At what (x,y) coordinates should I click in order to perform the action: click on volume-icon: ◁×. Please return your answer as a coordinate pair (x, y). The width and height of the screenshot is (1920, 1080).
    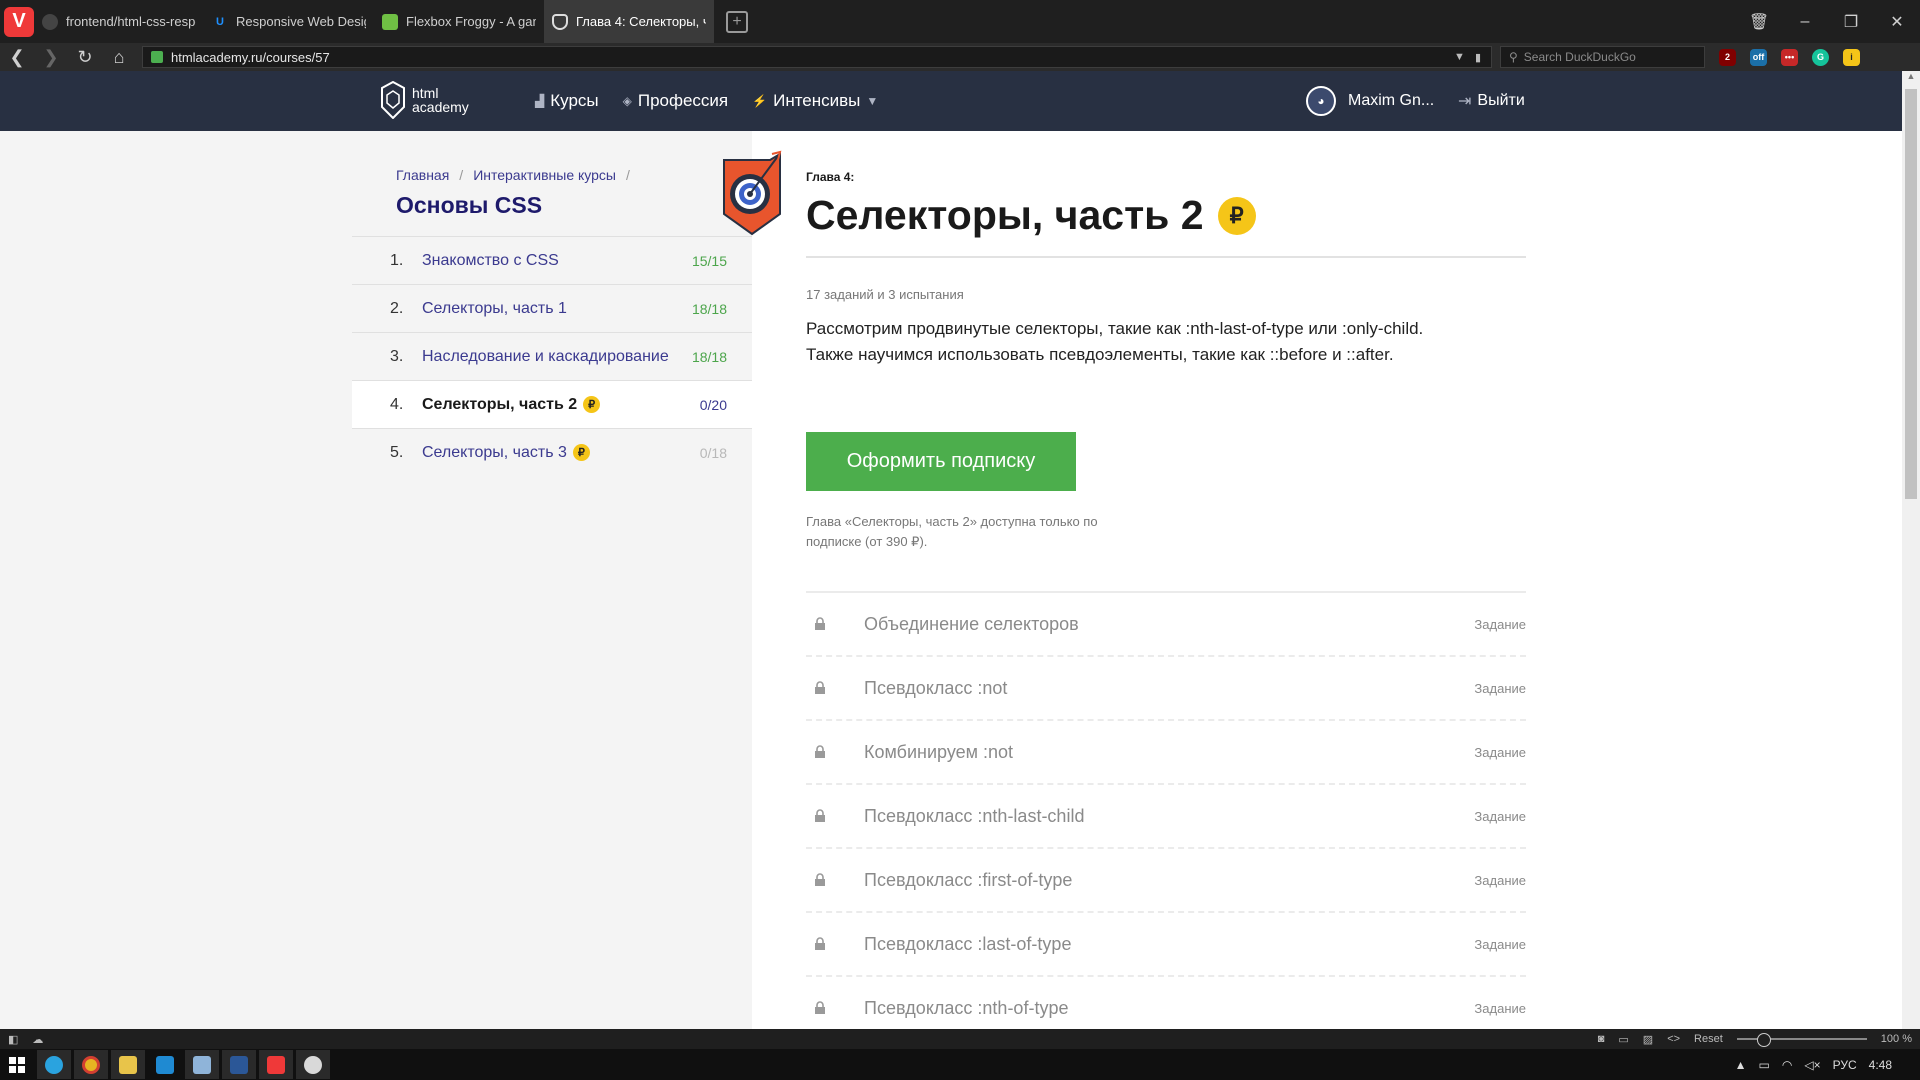
    Looking at the image, I should click on (1812, 1065).